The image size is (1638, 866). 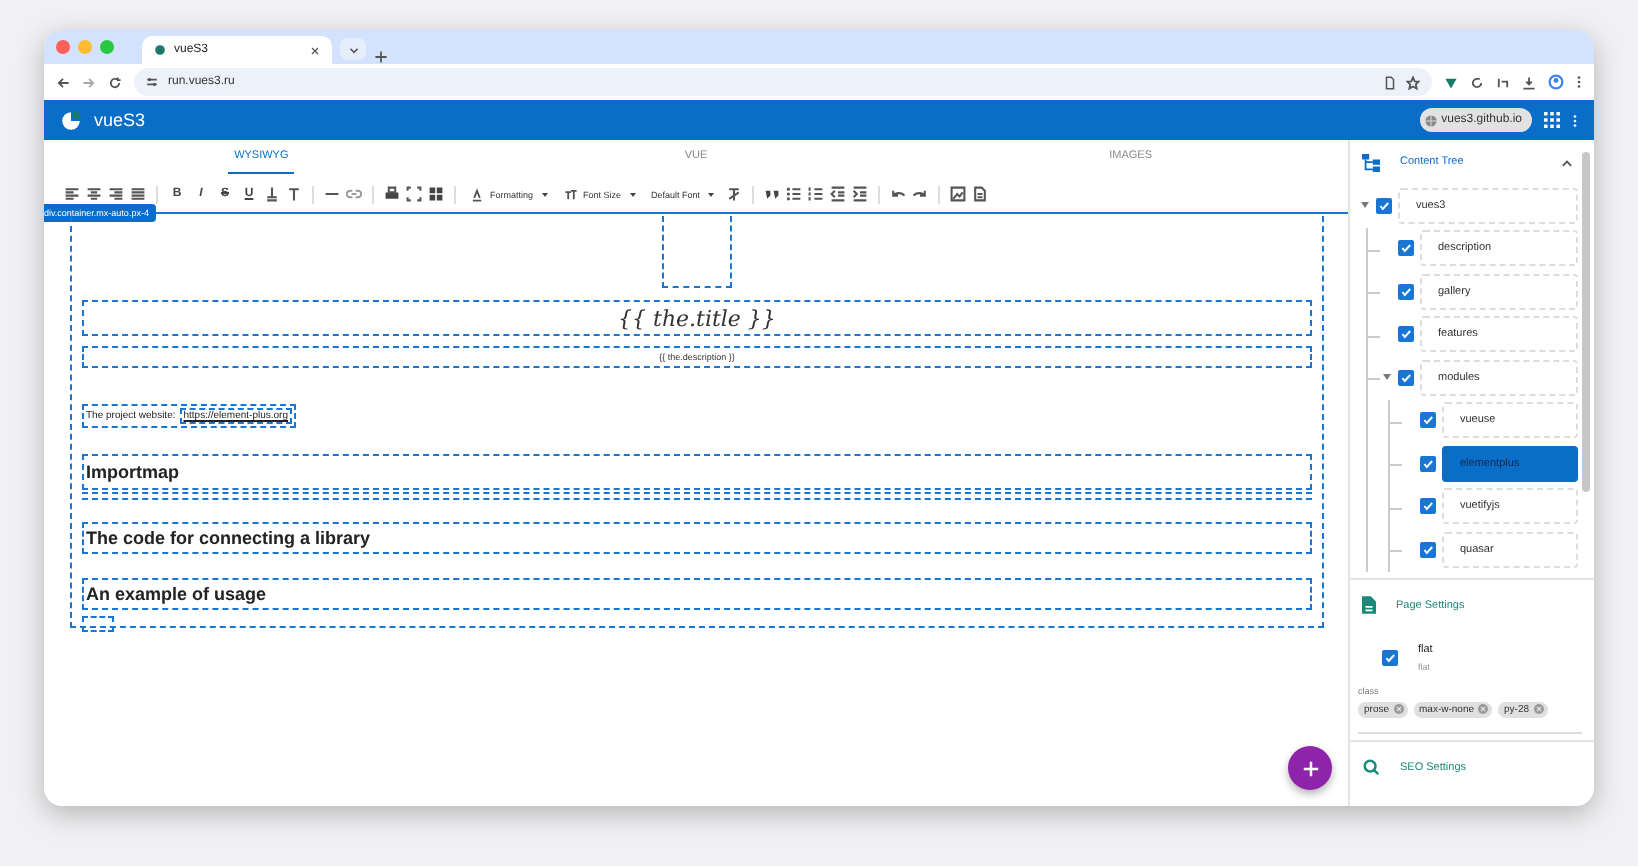 I want to click on title-block: {{ the.title }}, so click(x=697, y=318).